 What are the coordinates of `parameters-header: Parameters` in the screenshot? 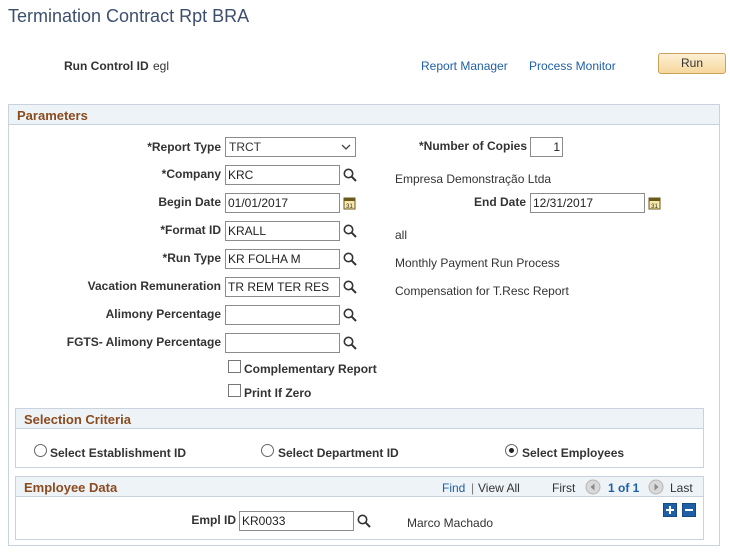 It's located at (364, 115).